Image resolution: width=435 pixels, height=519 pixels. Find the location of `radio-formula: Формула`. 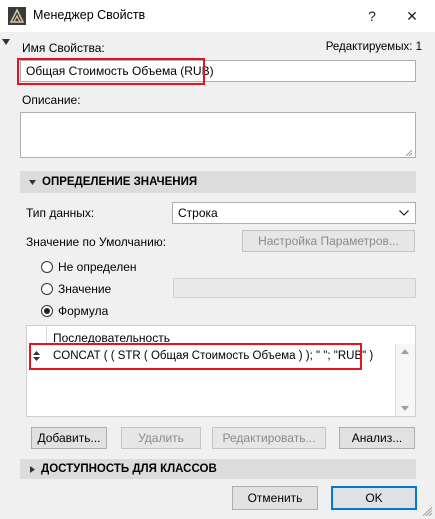

radio-formula: Формула is located at coordinates (74, 311).